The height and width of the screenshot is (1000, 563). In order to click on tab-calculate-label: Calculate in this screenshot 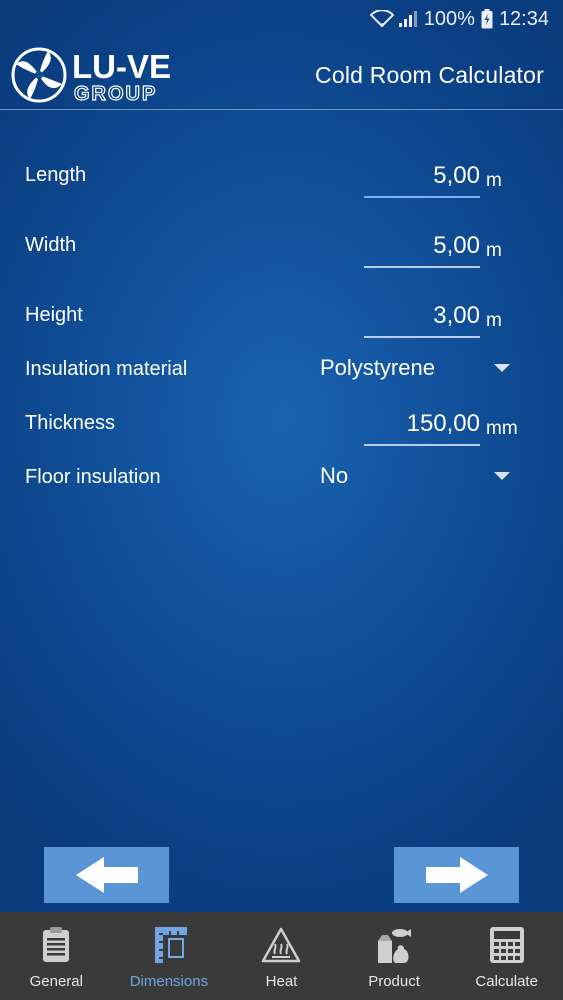, I will do `click(506, 981)`.